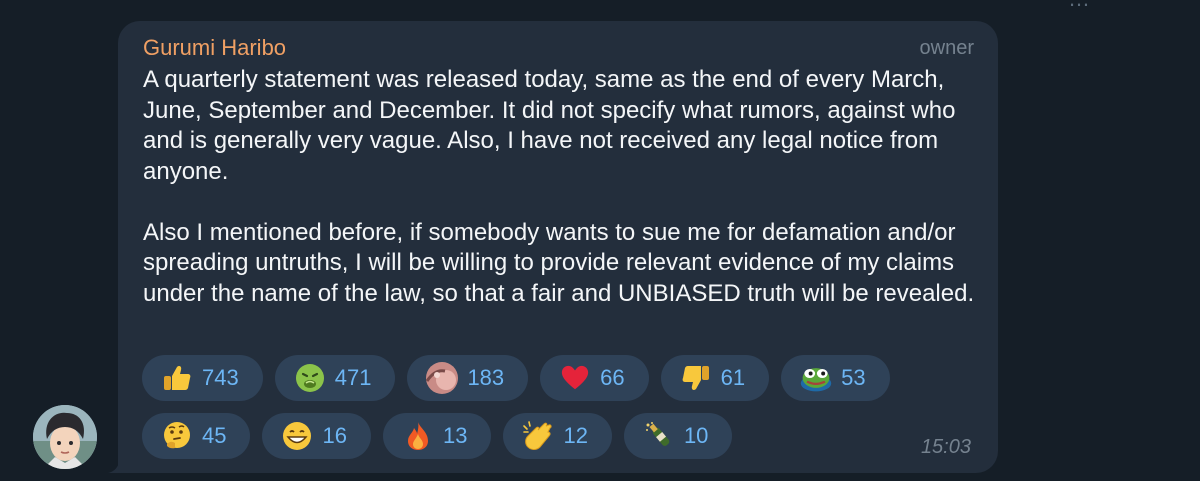 This screenshot has height=481, width=1200. I want to click on pepe-frog-icon, so click(816, 378).